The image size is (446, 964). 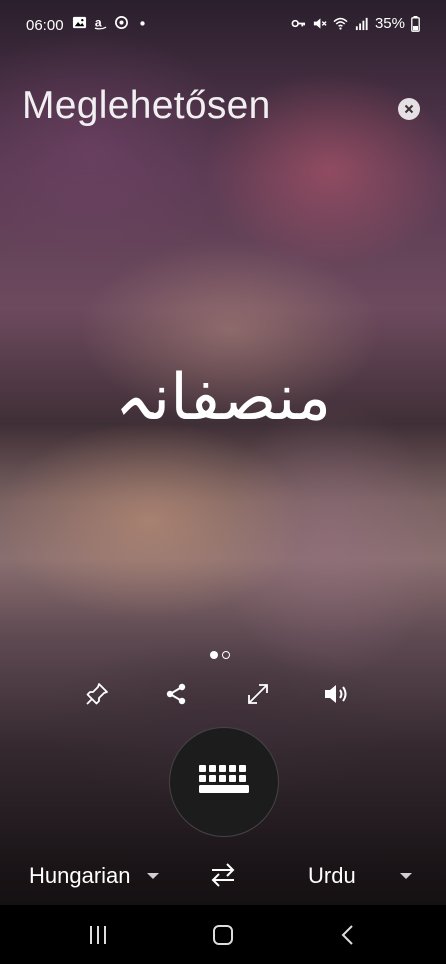 I want to click on amazon-icon: a, so click(x=100, y=22).